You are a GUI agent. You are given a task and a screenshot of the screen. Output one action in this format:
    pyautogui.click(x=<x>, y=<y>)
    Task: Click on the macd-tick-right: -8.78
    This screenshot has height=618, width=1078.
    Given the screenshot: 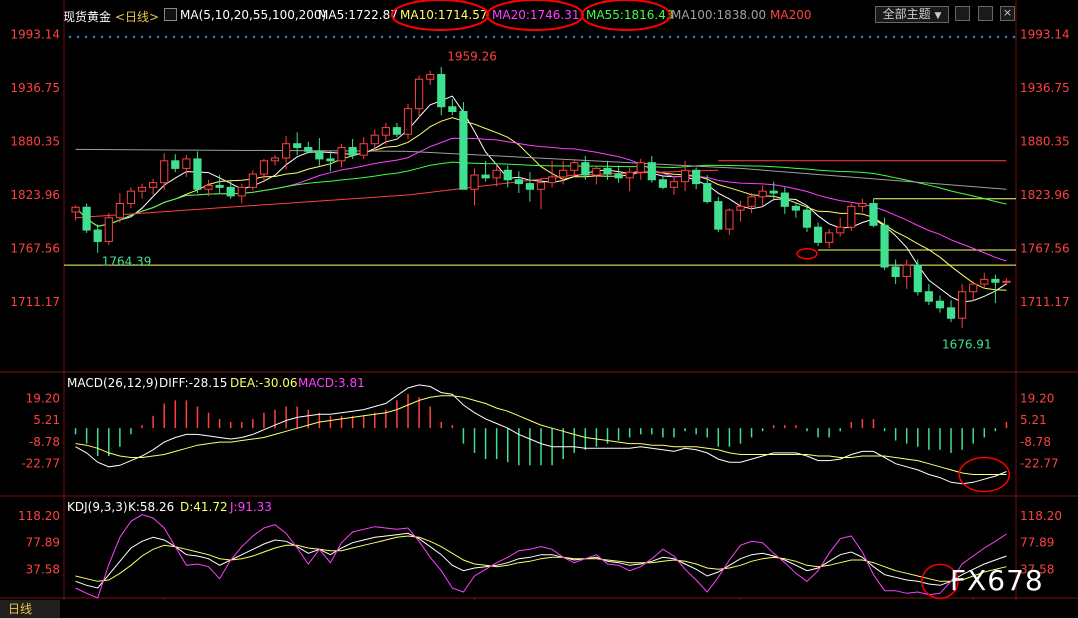 What is the action you would take?
    pyautogui.click(x=1035, y=442)
    